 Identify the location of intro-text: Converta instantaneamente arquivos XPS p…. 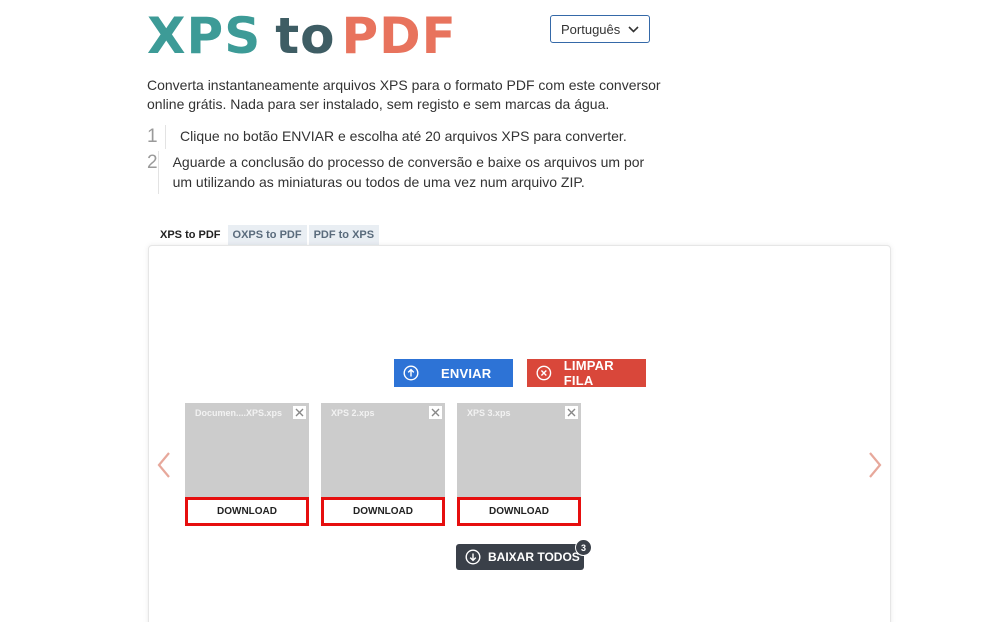
(404, 94).